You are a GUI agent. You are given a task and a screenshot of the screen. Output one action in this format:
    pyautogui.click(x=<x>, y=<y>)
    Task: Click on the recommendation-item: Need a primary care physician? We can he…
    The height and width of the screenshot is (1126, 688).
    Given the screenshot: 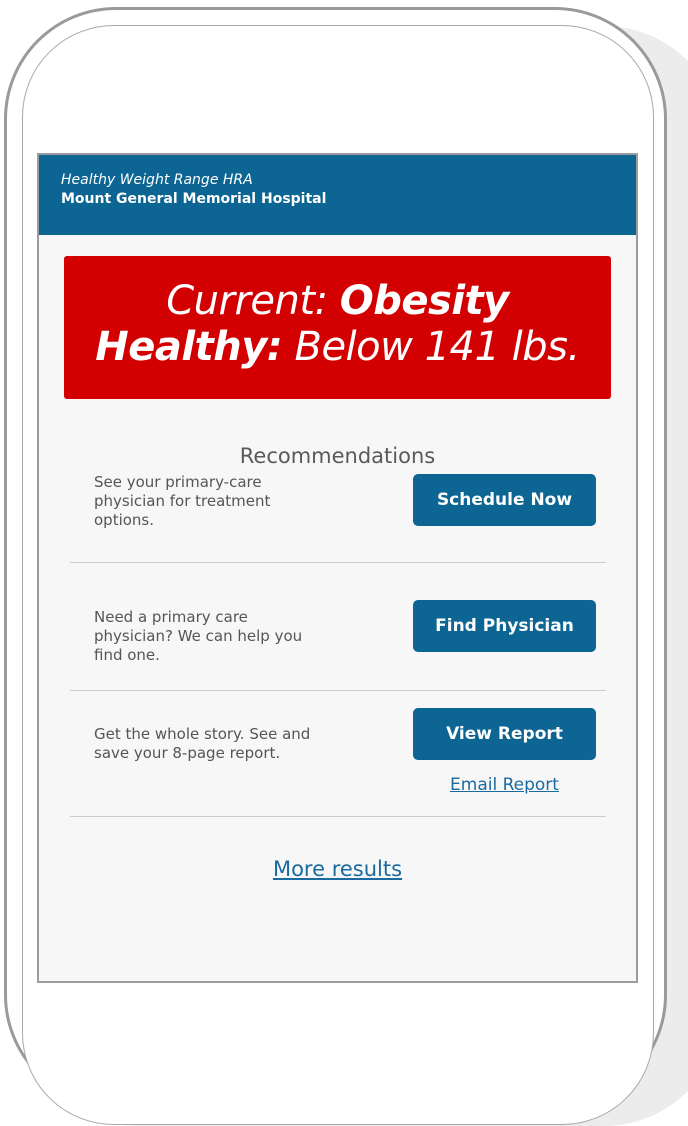 What is the action you would take?
    pyautogui.click(x=338, y=627)
    